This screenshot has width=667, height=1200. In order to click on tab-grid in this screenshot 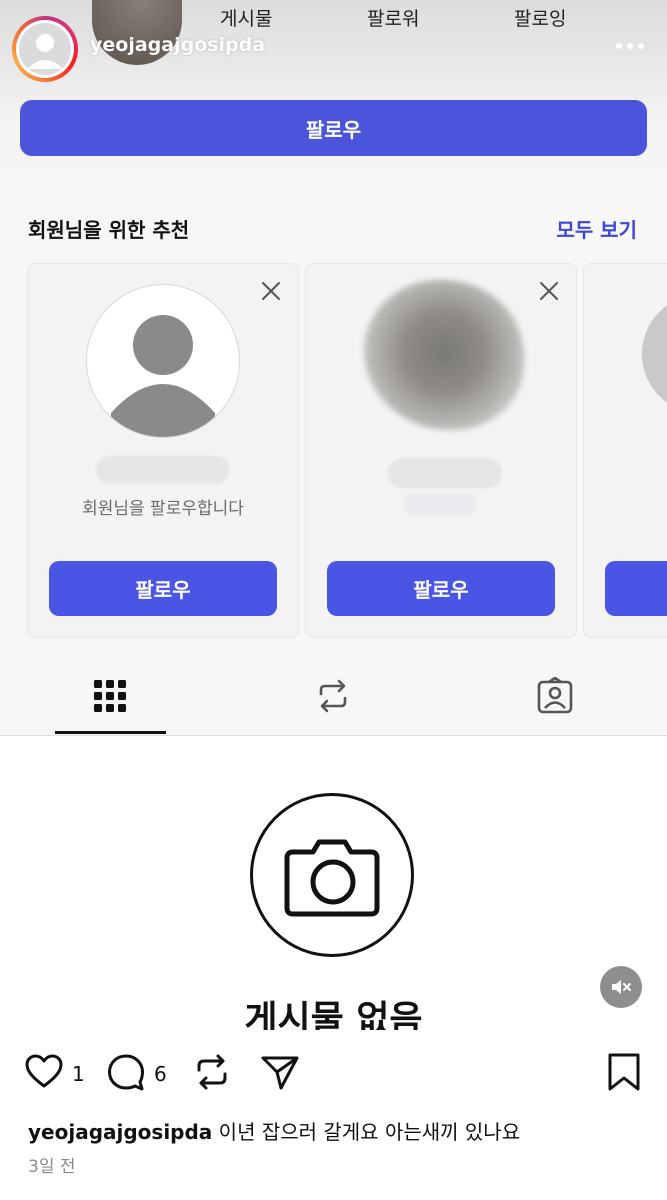, I will do `click(110, 696)`.